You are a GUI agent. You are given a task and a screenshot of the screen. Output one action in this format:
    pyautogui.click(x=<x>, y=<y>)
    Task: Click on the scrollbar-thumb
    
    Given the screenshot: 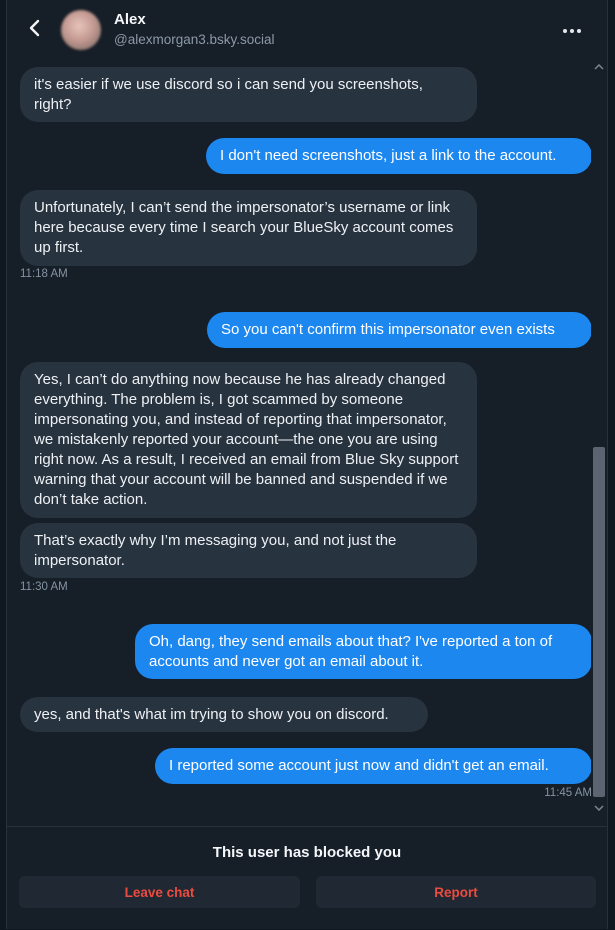 What is the action you would take?
    pyautogui.click(x=599, y=622)
    